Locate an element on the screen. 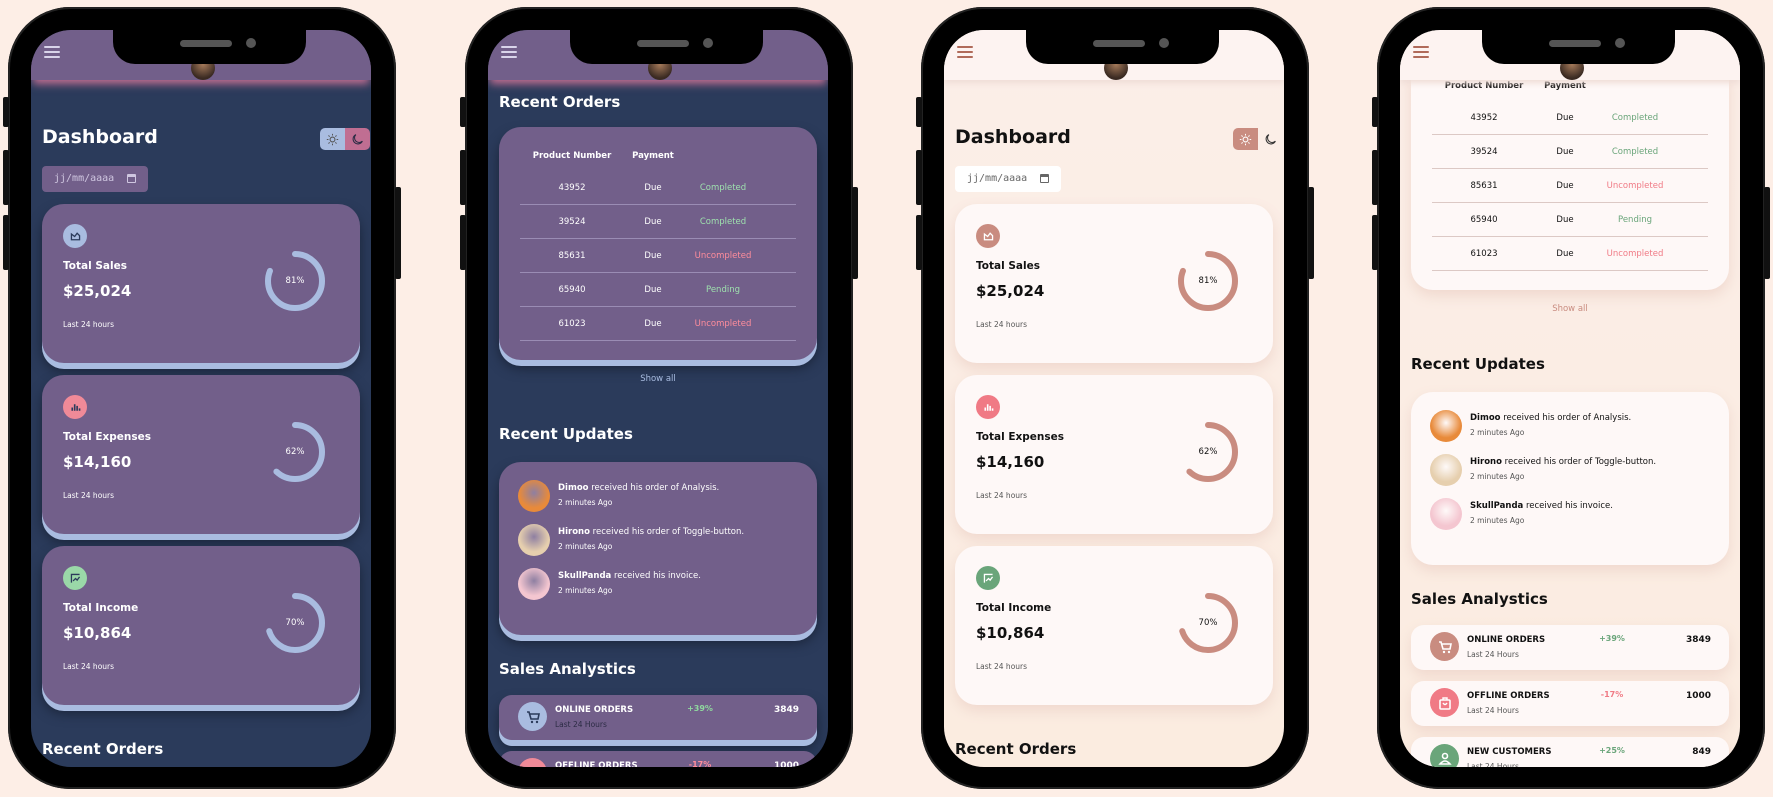 The width and height of the screenshot is (1773, 797). update-message: received his invoice. is located at coordinates (656, 576).